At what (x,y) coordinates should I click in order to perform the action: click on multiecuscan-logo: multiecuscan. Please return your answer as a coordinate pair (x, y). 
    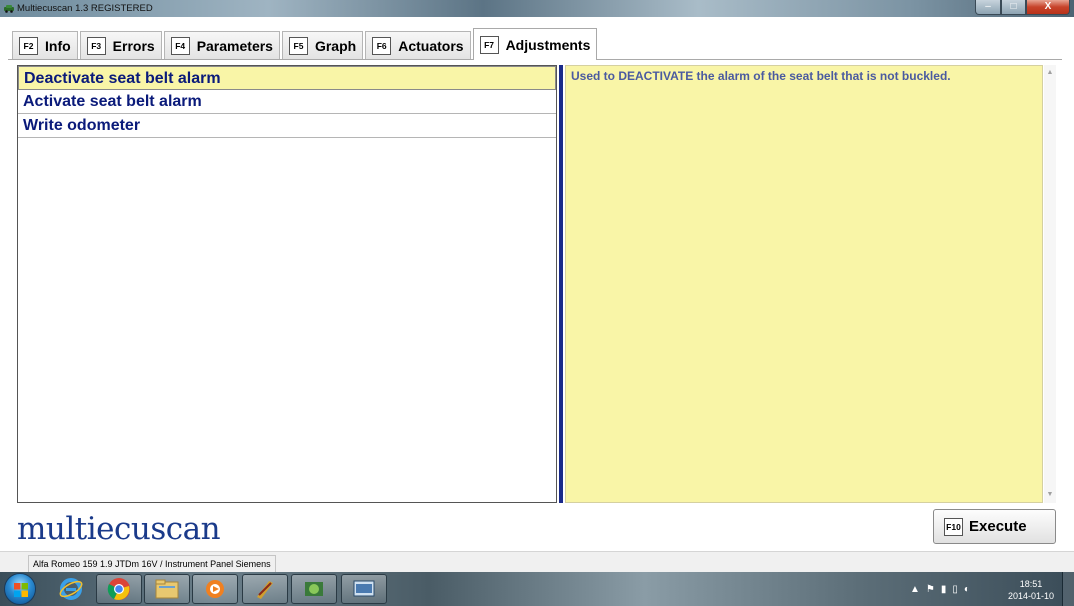
    Looking at the image, I should click on (119, 529).